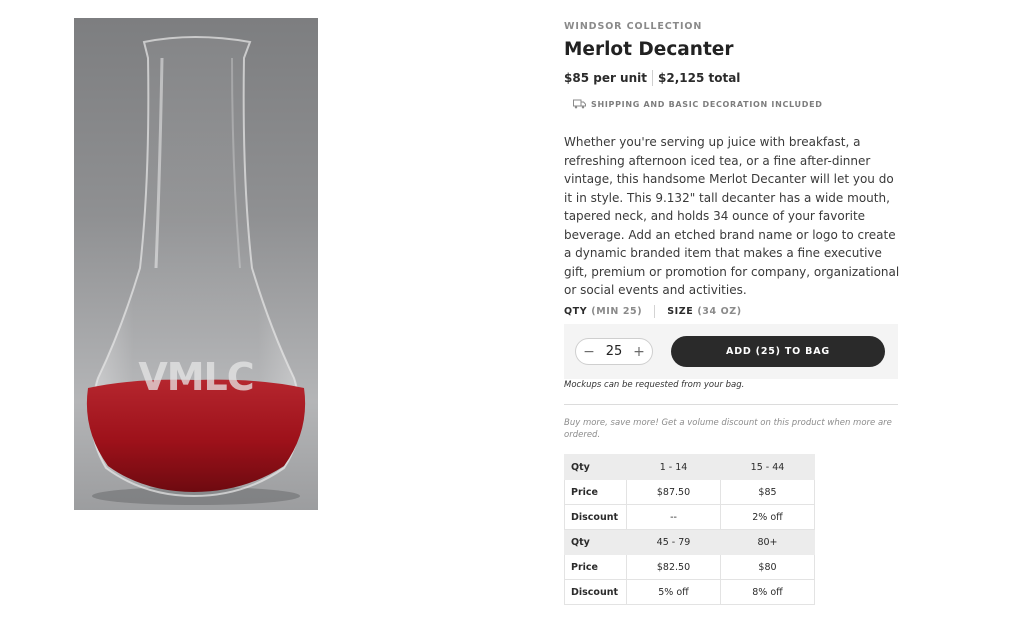  I want to click on table-row: Price $82.50 $80, so click(689, 567).